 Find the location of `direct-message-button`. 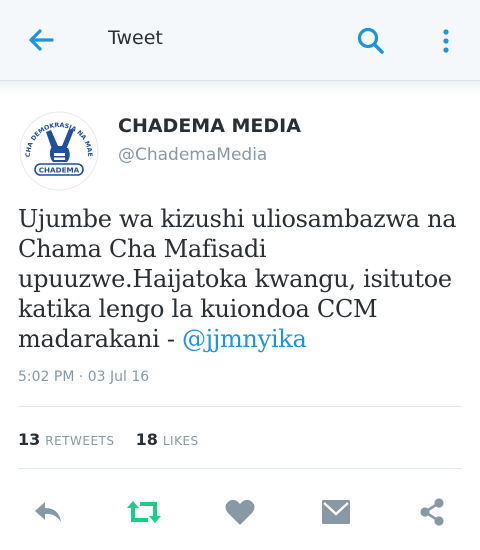

direct-message-button is located at coordinates (336, 512).